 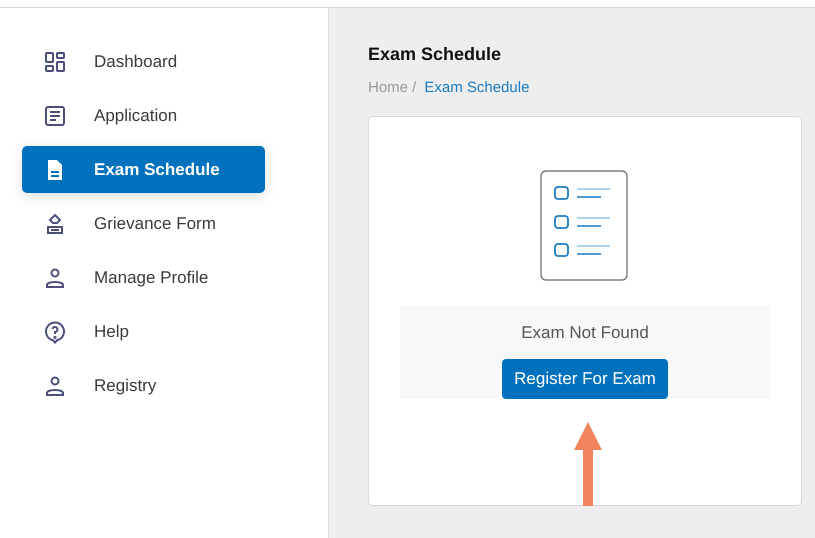 I want to click on sidebar-item: Manage Profile, so click(x=143, y=277).